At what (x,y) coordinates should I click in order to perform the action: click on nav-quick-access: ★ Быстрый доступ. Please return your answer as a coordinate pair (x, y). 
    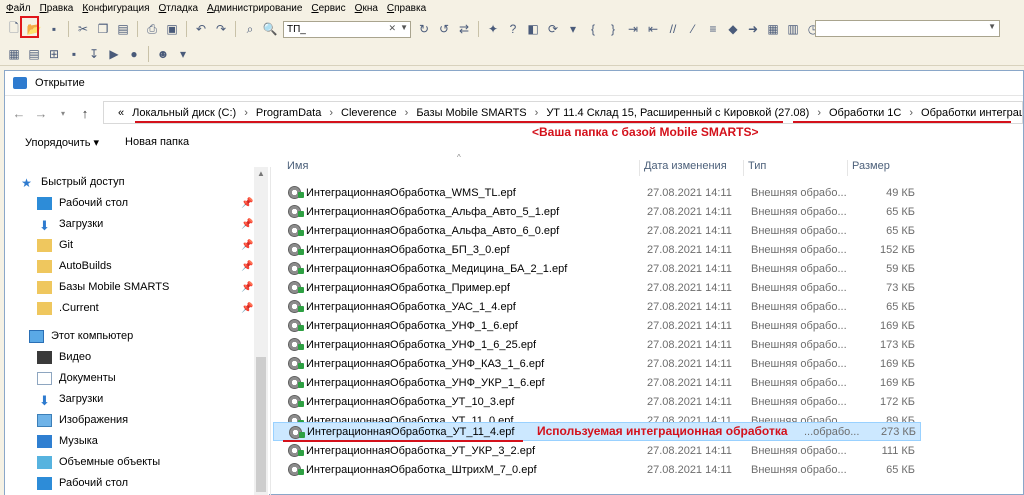
    Looking at the image, I should click on (71, 182).